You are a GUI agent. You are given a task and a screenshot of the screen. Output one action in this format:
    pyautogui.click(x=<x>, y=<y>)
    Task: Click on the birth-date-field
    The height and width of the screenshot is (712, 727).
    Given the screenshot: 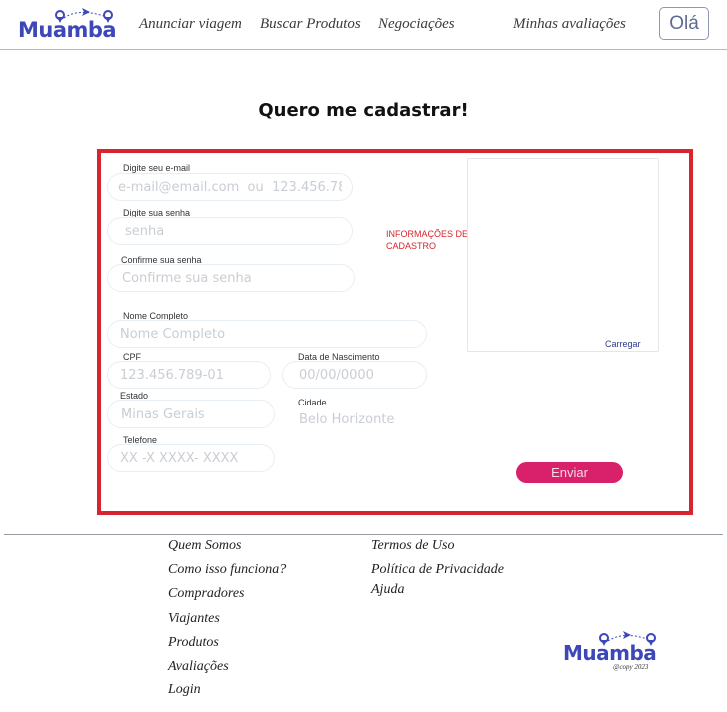 What is the action you would take?
    pyautogui.click(x=354, y=375)
    